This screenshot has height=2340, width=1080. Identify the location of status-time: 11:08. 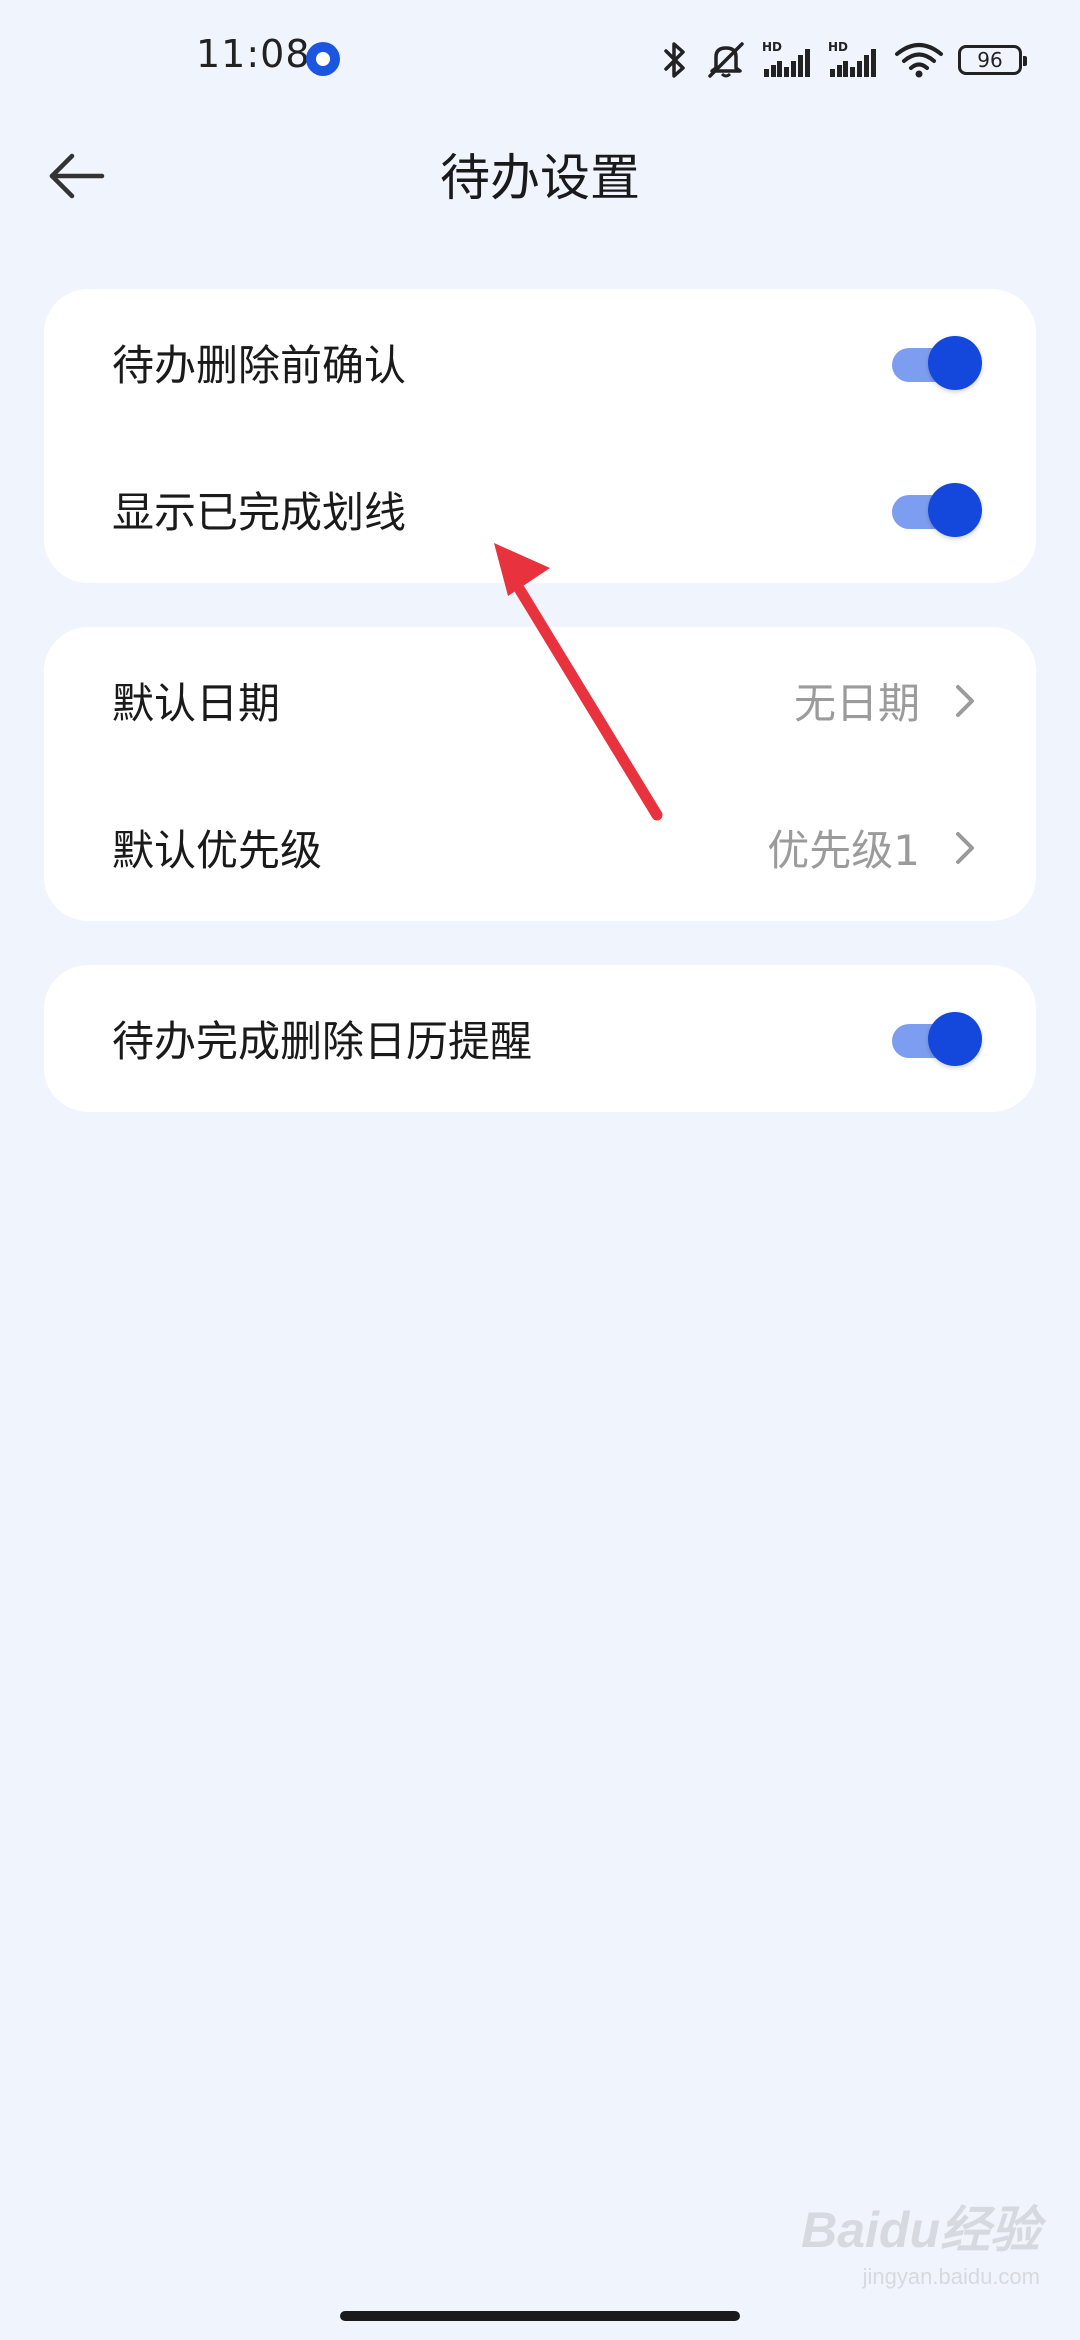
(253, 54).